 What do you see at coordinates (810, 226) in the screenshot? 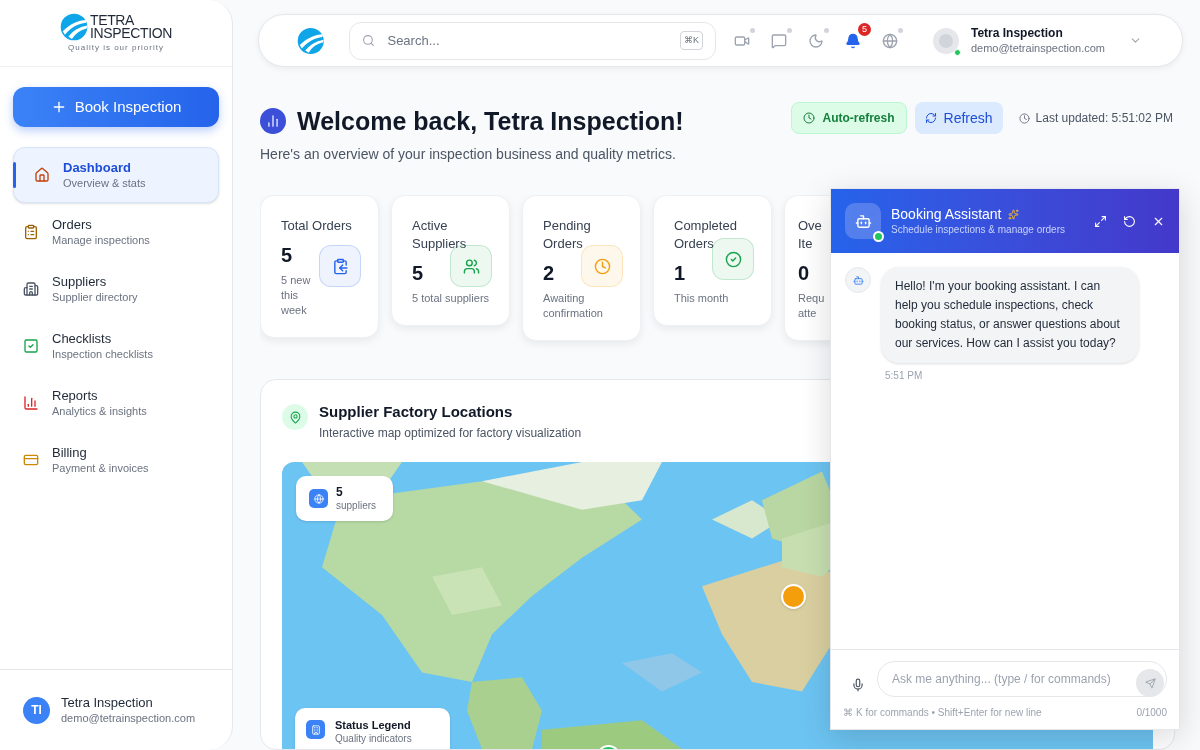
I see `stat-title: Ove` at bounding box center [810, 226].